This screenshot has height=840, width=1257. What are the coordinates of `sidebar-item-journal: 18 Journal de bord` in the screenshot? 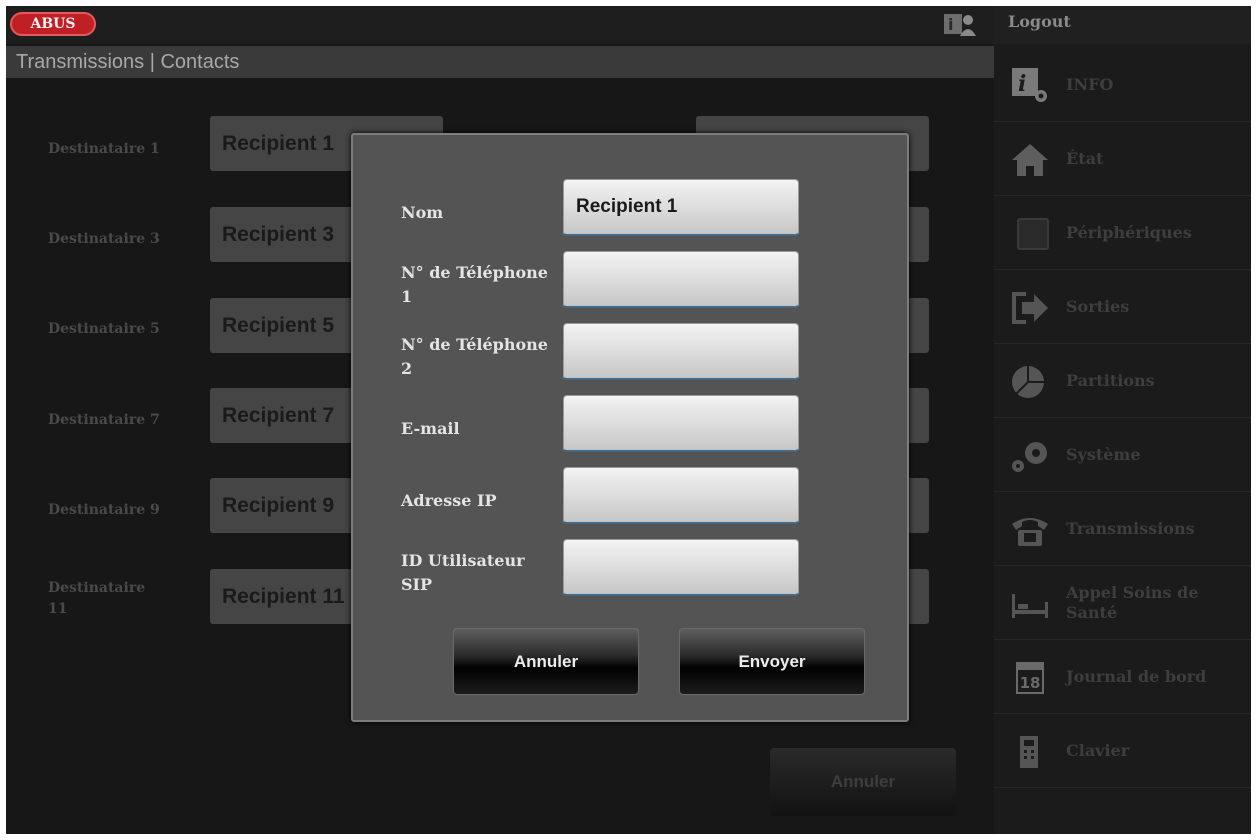 It's located at (1122, 677).